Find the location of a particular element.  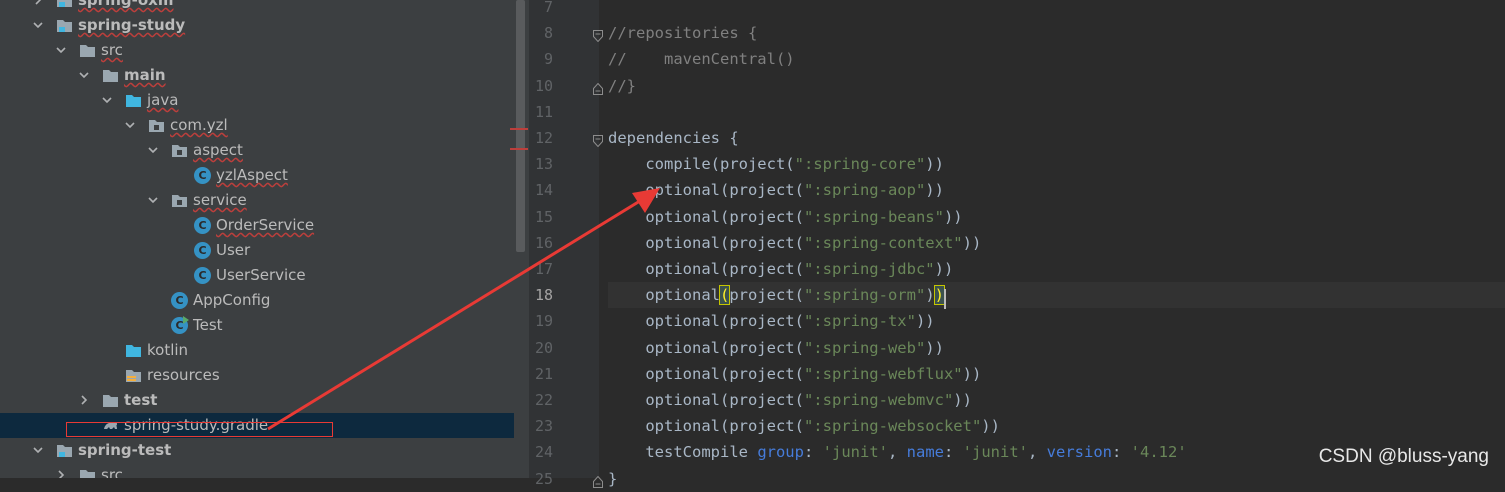

annotation-arrow-icon is located at coordinates (463, 309).